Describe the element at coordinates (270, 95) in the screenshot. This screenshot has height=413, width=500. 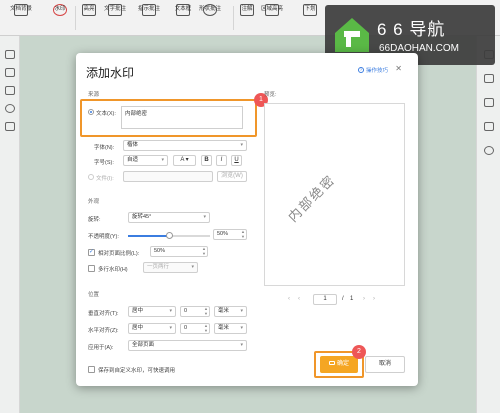
I see `preview-label: 预览:` at that location.